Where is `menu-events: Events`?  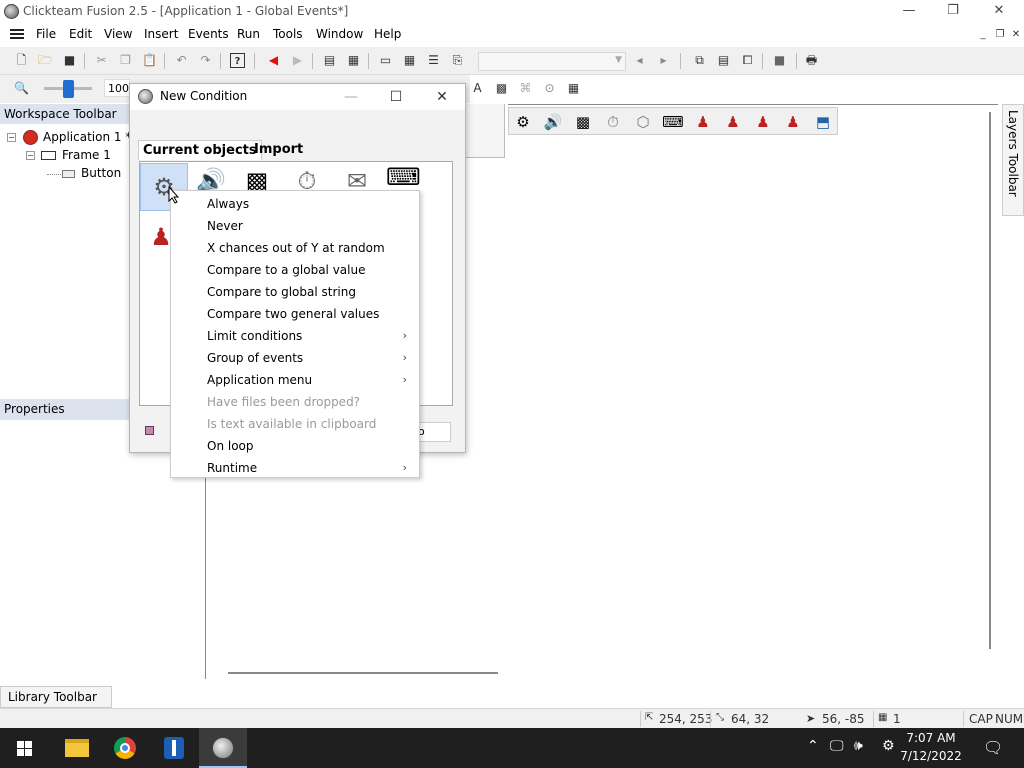 menu-events: Events is located at coordinates (208, 34).